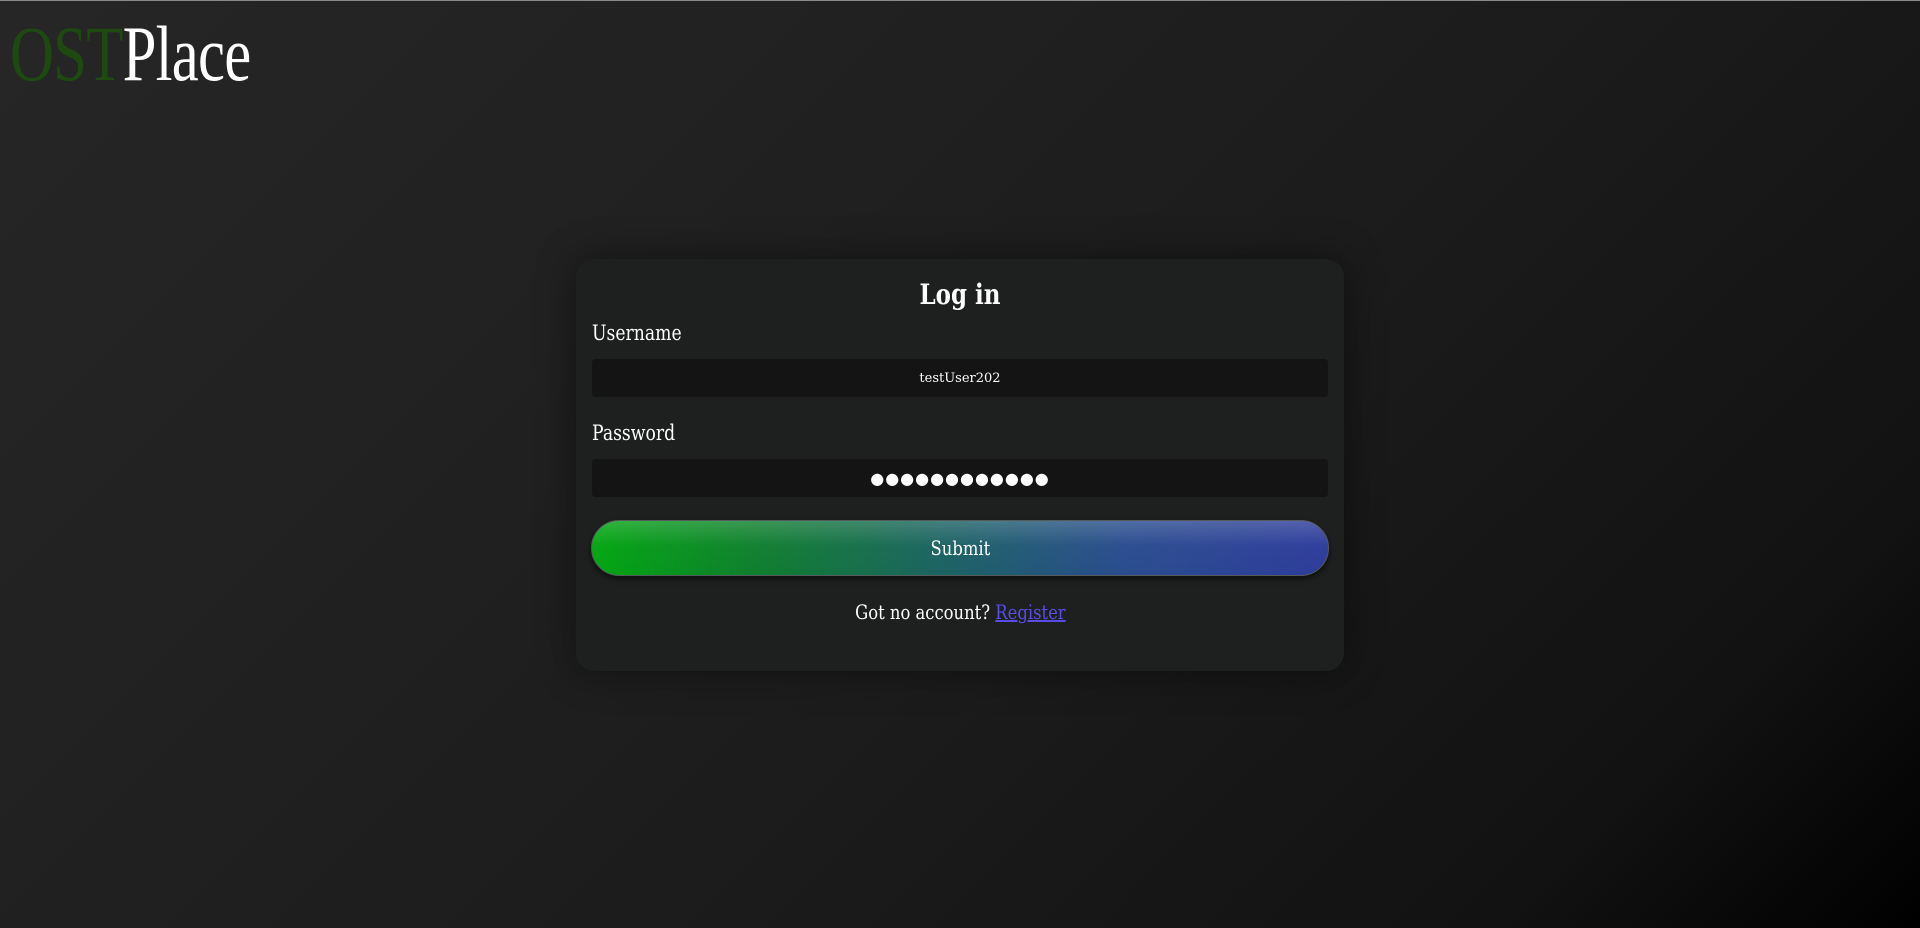  I want to click on login-title: Log in, so click(960, 294).